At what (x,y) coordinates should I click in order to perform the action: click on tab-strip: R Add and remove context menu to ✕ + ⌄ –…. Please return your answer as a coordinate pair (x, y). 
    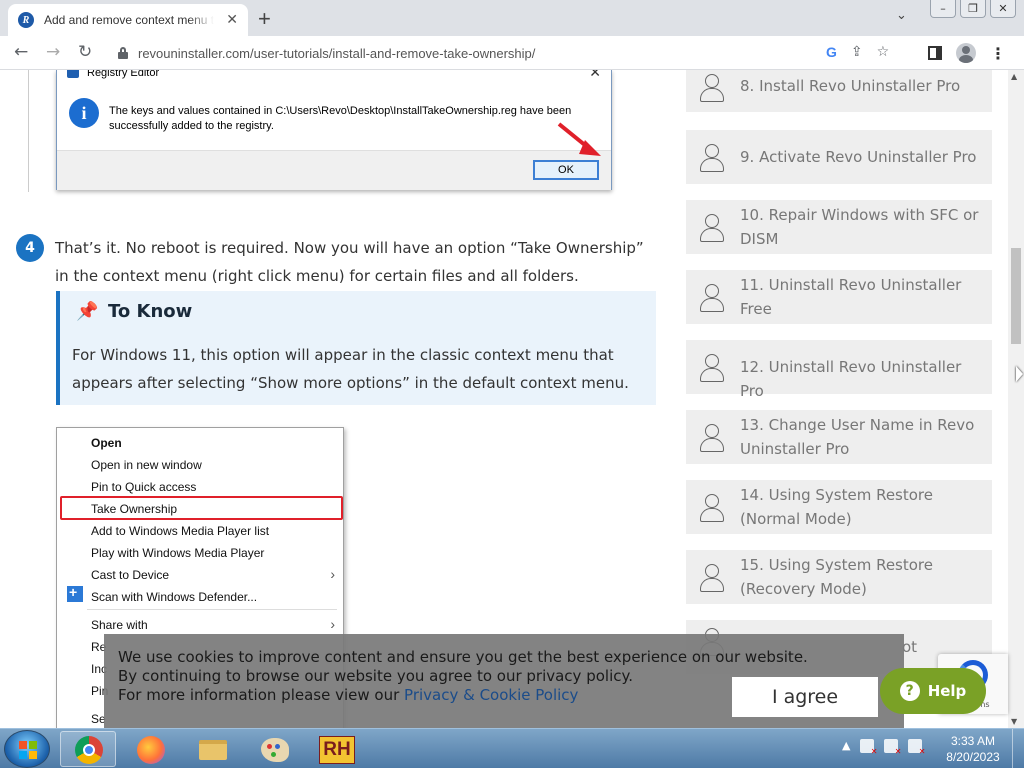
    Looking at the image, I should click on (512, 18).